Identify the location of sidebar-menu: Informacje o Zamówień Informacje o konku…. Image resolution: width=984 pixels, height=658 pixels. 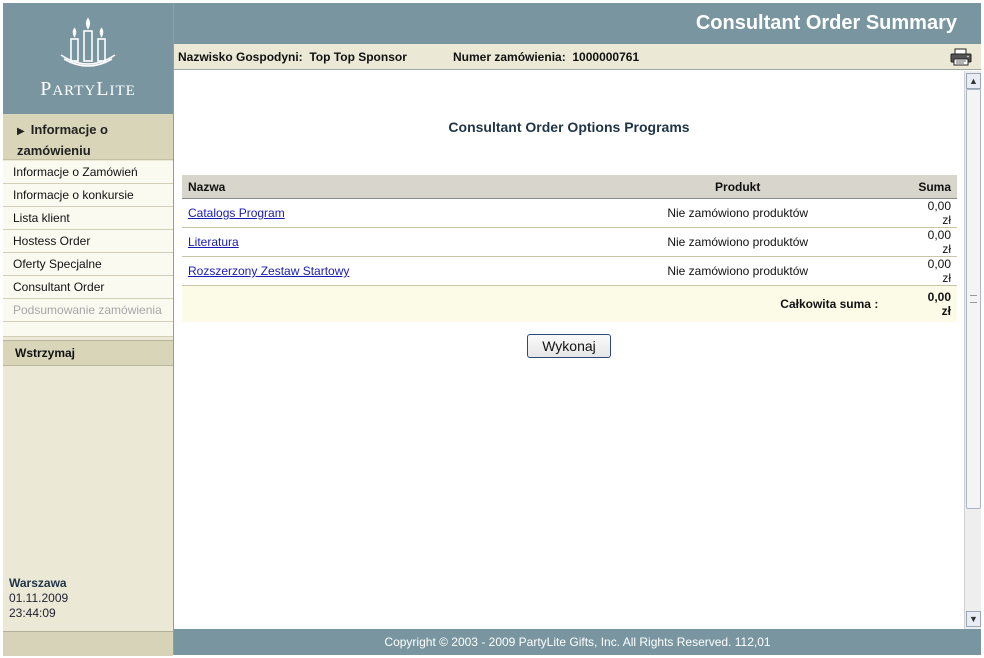
(88, 249).